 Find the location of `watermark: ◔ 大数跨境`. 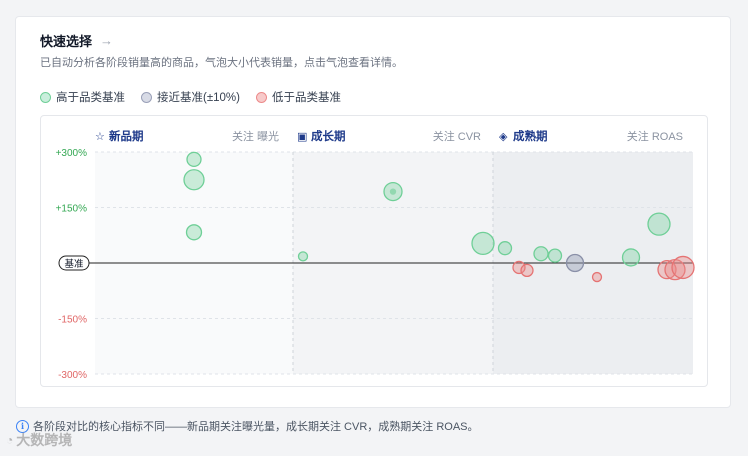

watermark: ◔ 大数跨境 is located at coordinates (39, 440).